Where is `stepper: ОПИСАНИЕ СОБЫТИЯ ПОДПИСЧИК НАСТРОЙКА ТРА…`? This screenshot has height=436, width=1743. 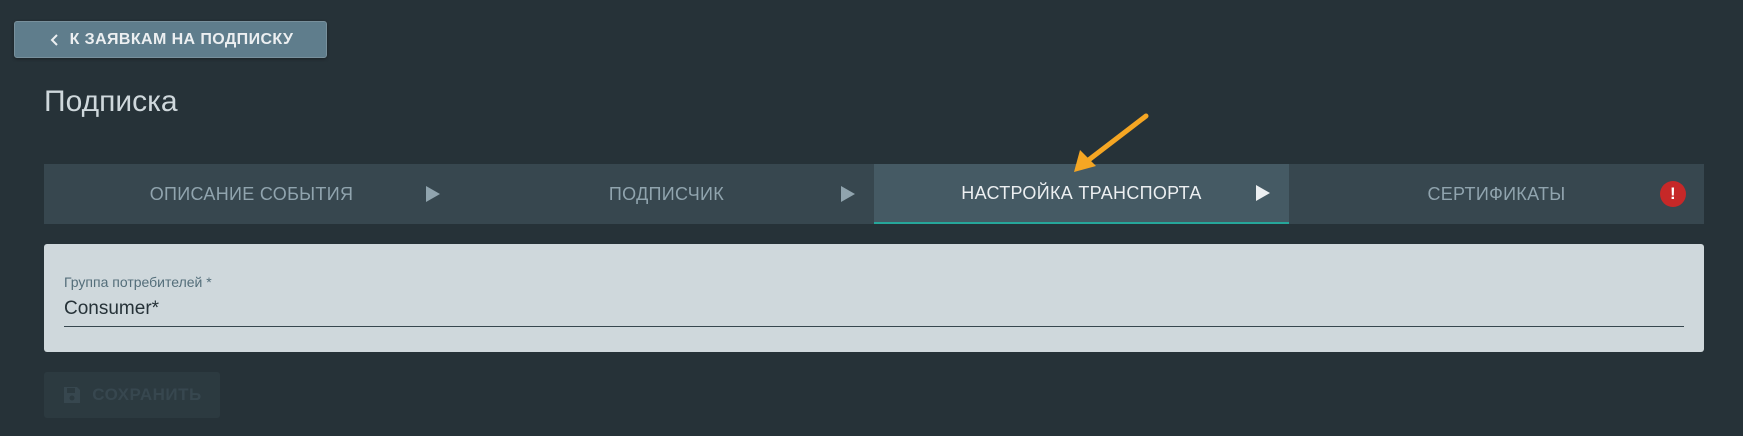
stepper: ОПИСАНИЕ СОБЫТИЯ ПОДПИСЧИК НАСТРОЙКА ТРА… is located at coordinates (874, 194).